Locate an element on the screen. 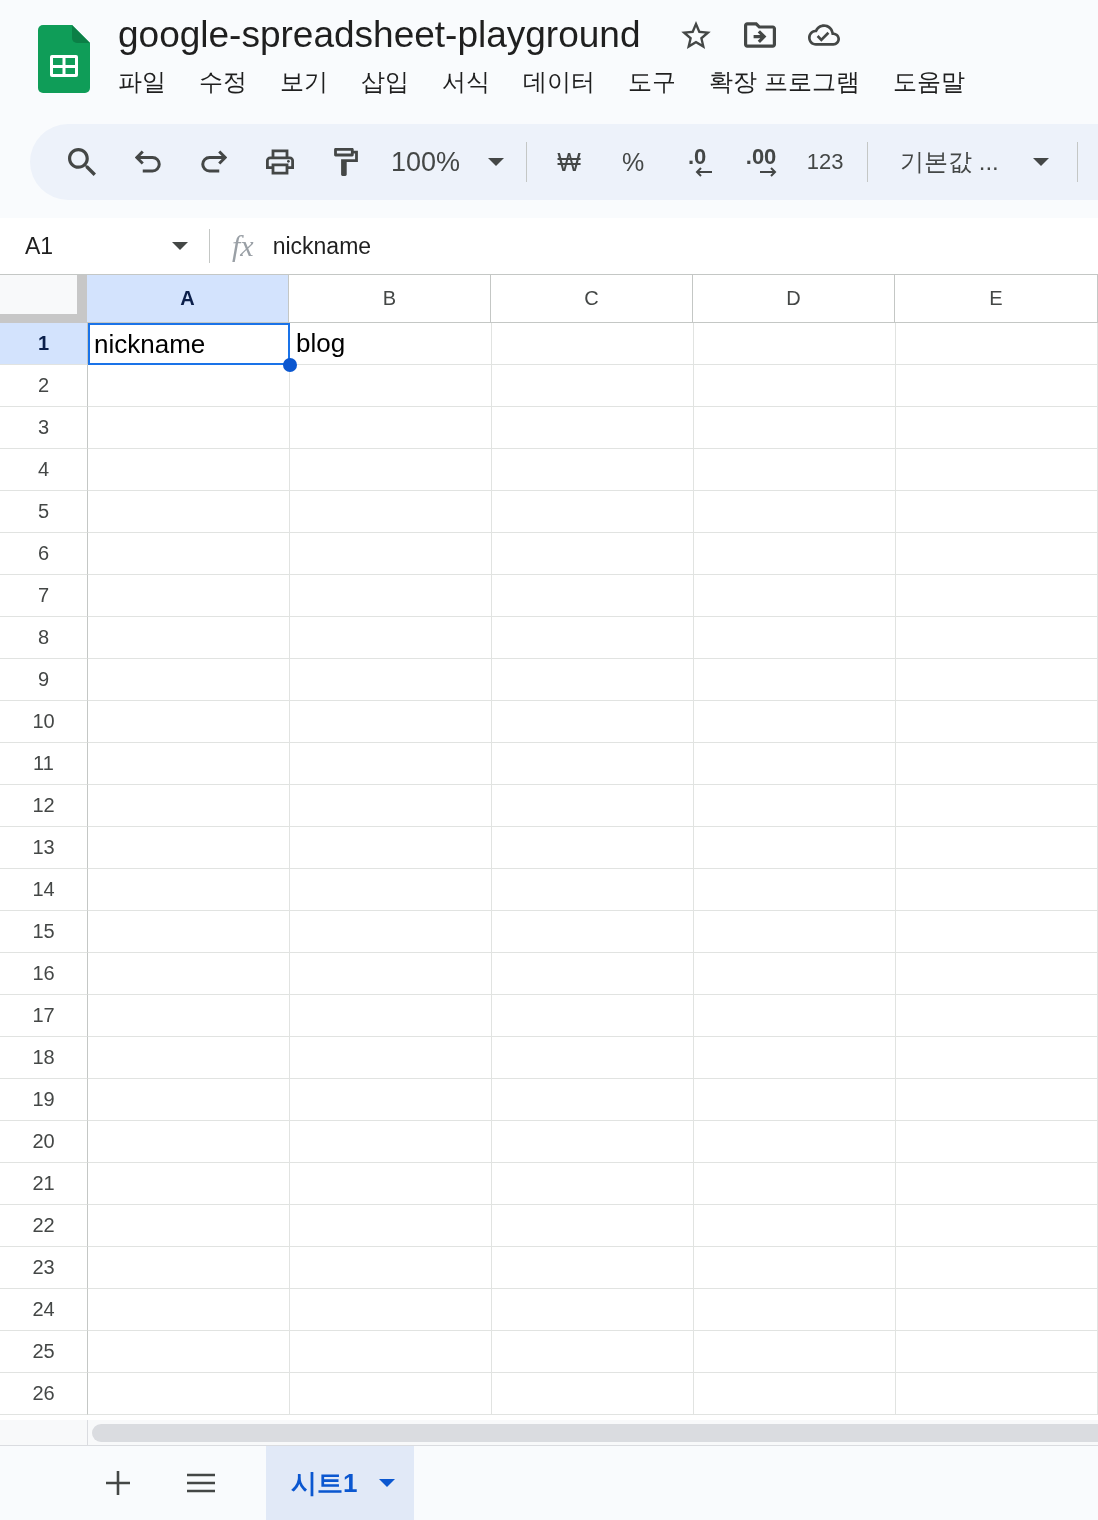 This screenshot has width=1098, height=1520. row-header: 3 is located at coordinates (44, 428).